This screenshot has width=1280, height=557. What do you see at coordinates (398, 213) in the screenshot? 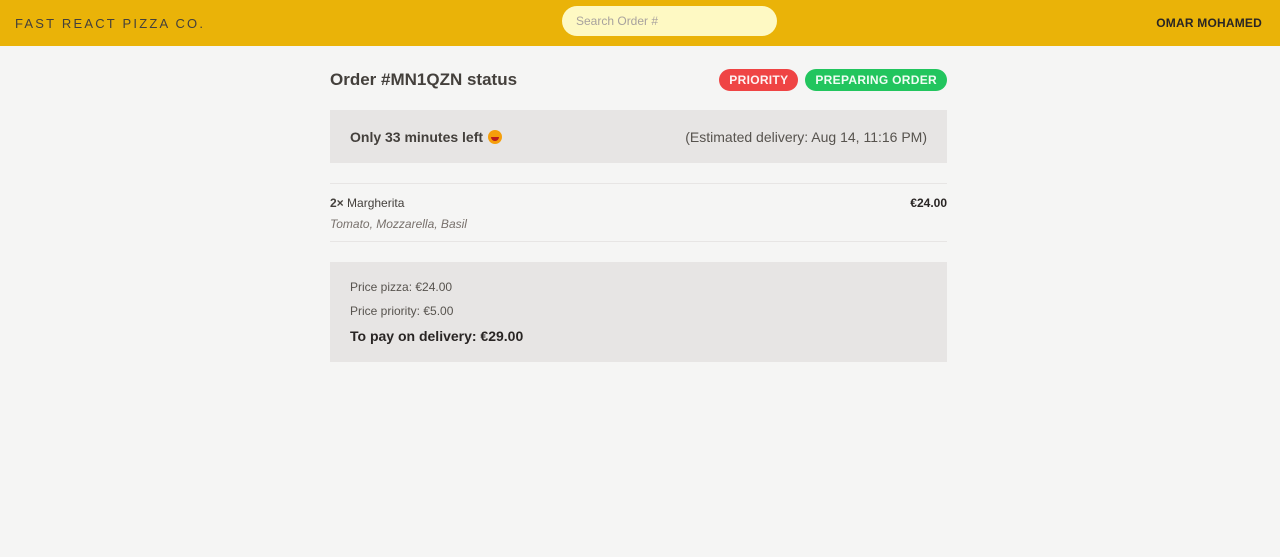
I see `item-details: 2× Margherita Tomato, Mozzarella, Basil` at bounding box center [398, 213].